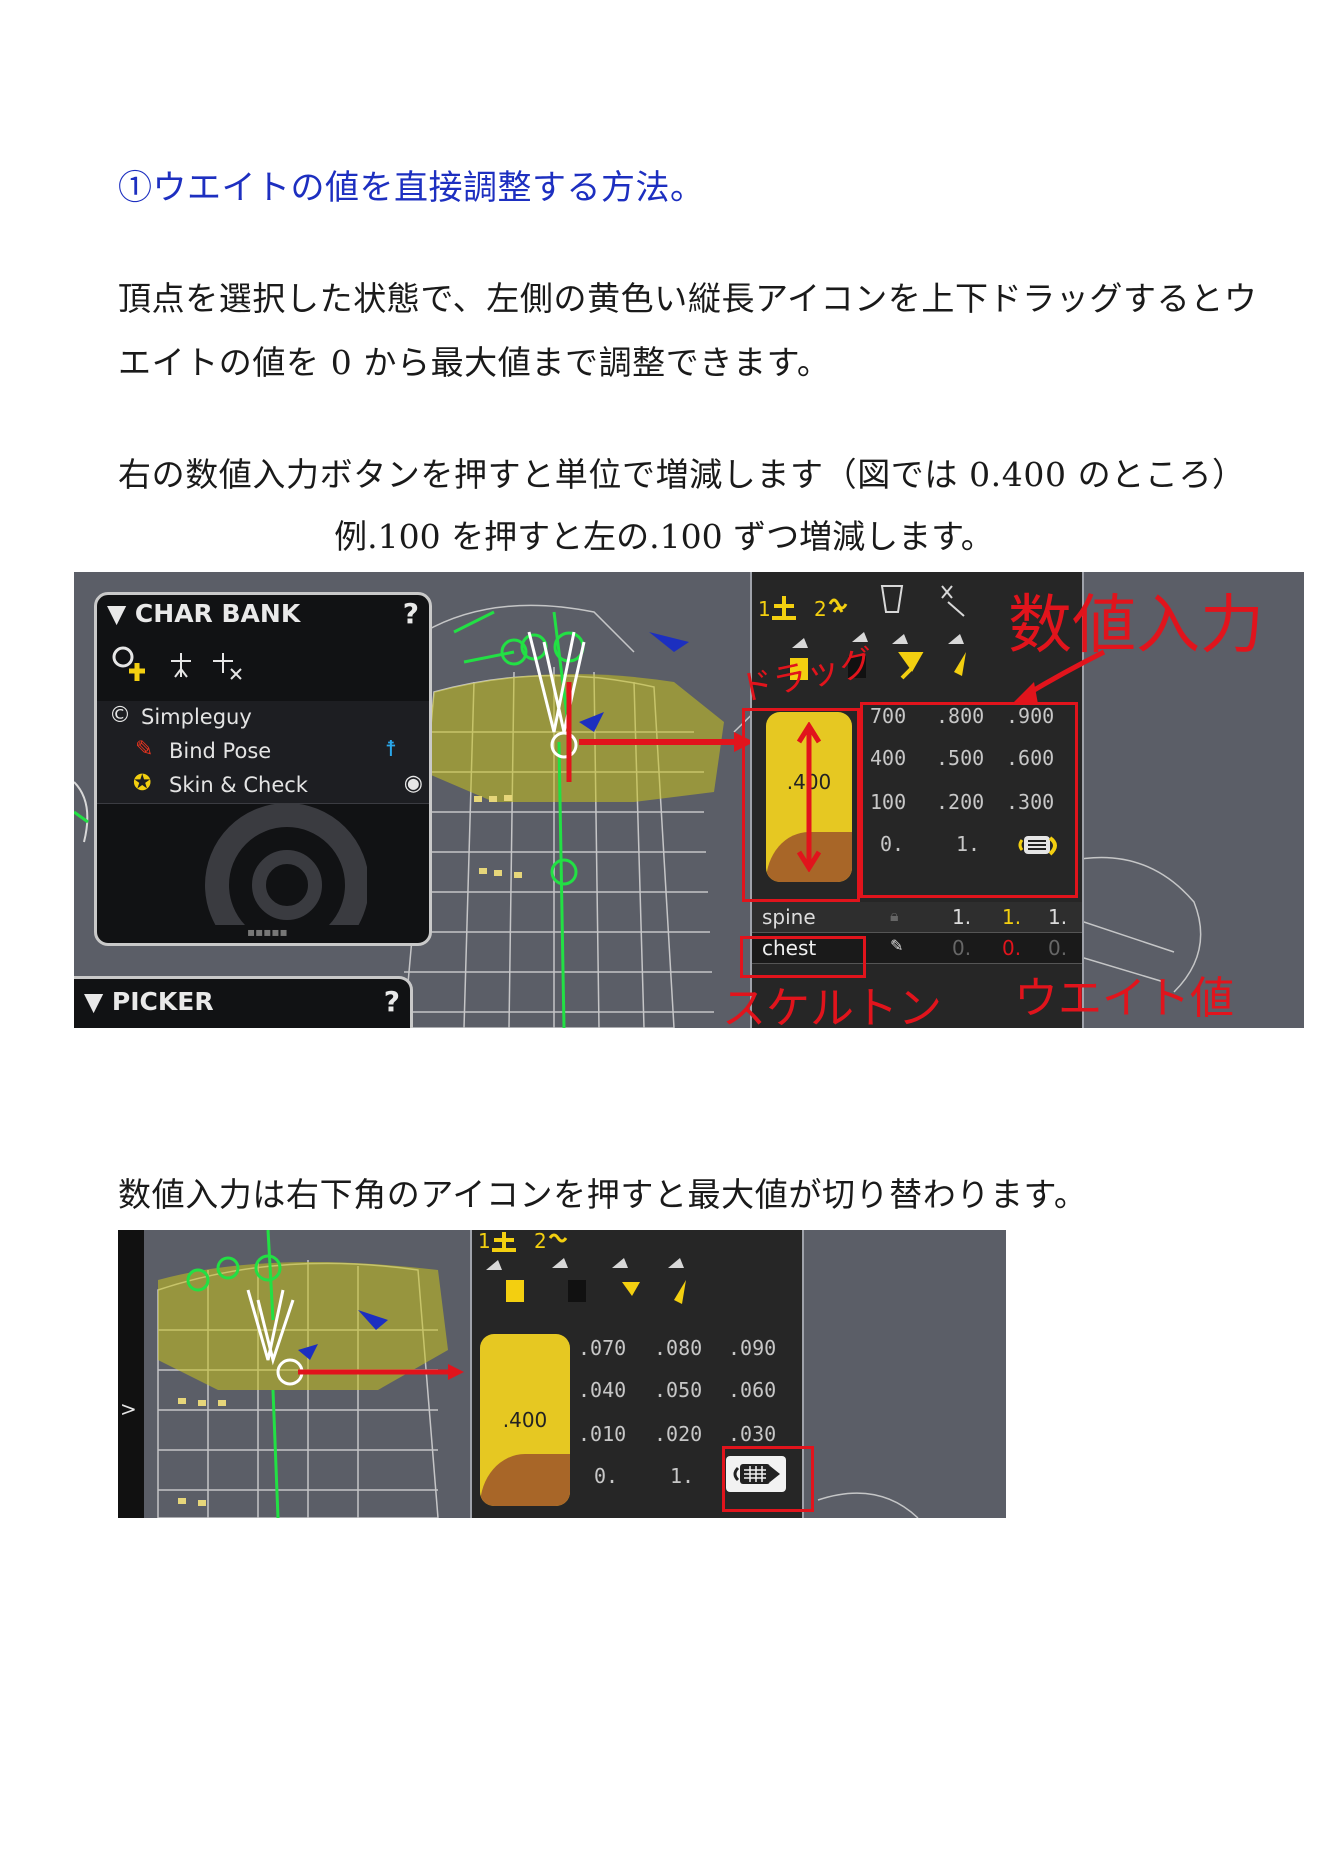 The width and height of the screenshot is (1328, 1875). I want to click on char-bank-item-label: Bind Pose, so click(220, 751).